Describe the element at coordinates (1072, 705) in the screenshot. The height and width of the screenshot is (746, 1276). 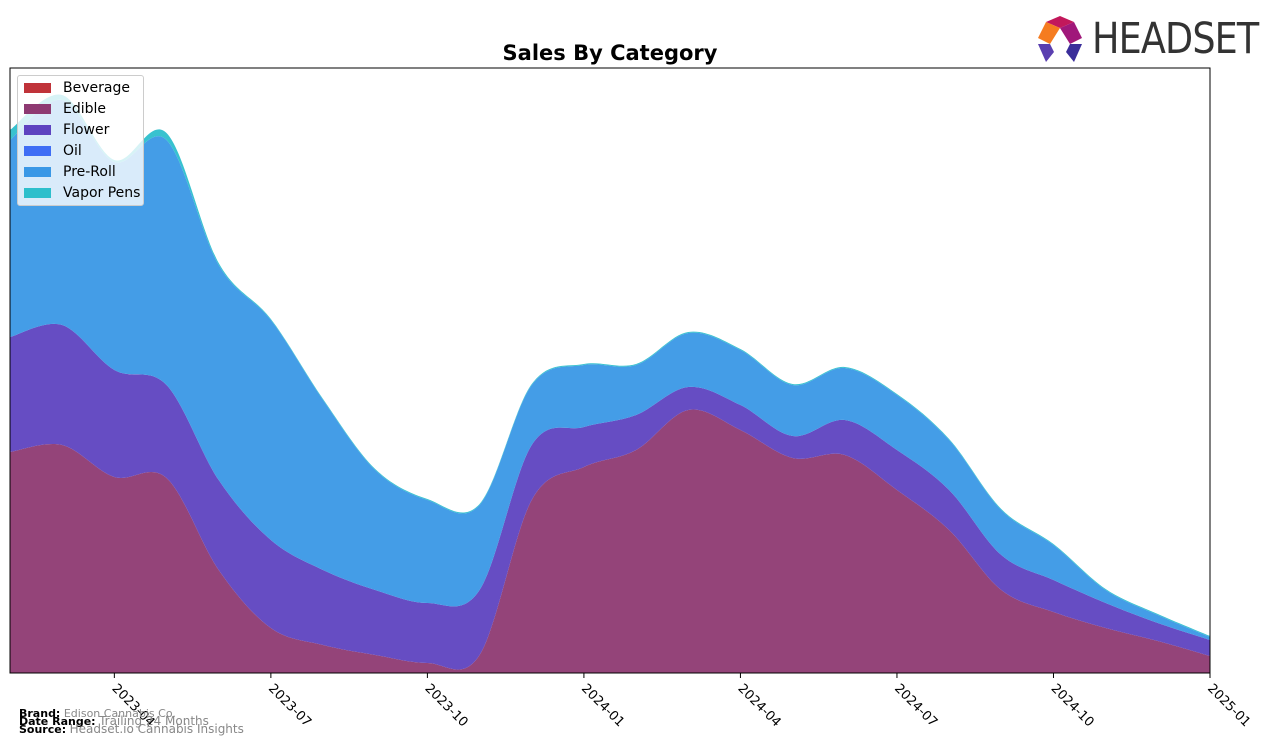
I see `x-tick-label: 2024-10` at that location.